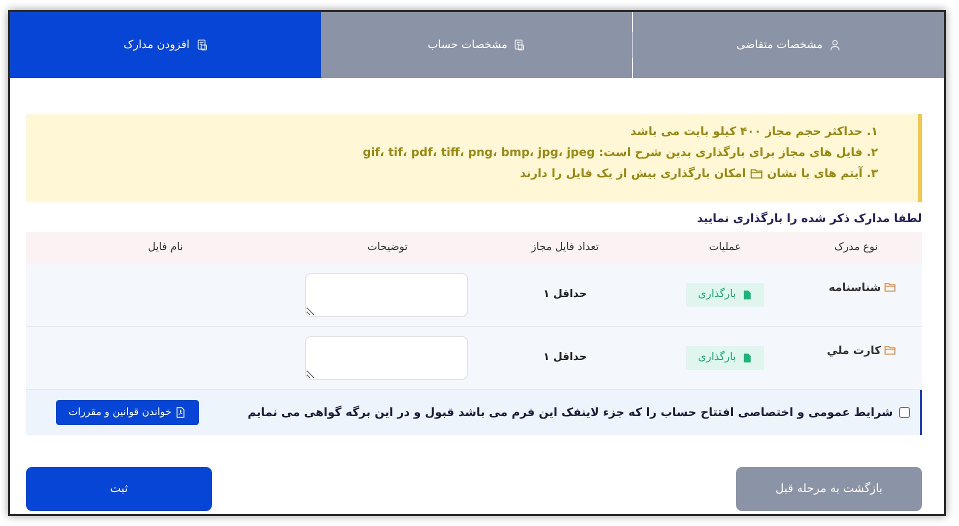  I want to click on rules-button: خواندن قوانین و مقررات, so click(127, 412).